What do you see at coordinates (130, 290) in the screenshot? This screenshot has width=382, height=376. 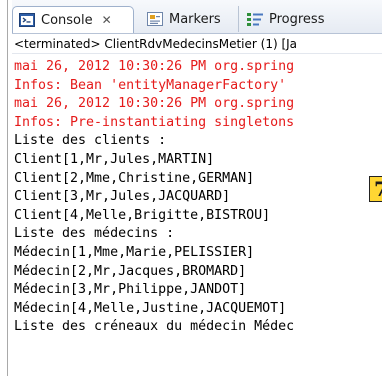 I see `console-line: Médecin[3,Mr,Philippe,JANDOT]` at bounding box center [130, 290].